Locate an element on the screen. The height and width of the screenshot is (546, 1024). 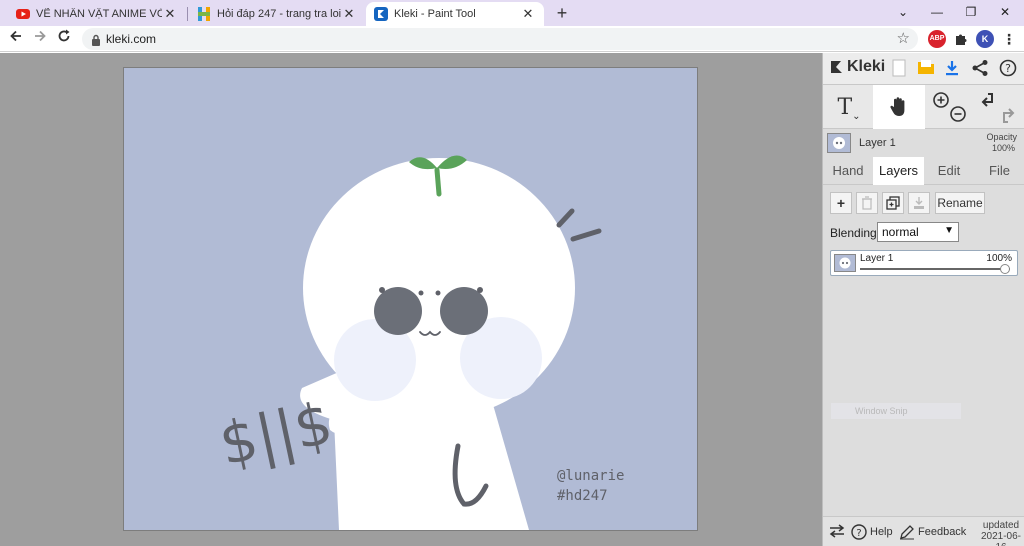
chevron-down-icon: ▼ is located at coordinates (949, 230).